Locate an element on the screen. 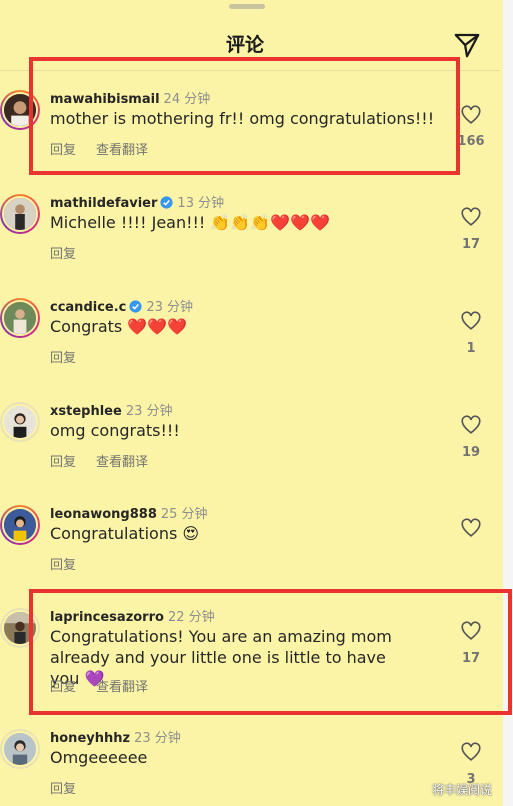 This screenshot has width=513, height=806. watermark: 将丰娱阅说 is located at coordinates (462, 790).